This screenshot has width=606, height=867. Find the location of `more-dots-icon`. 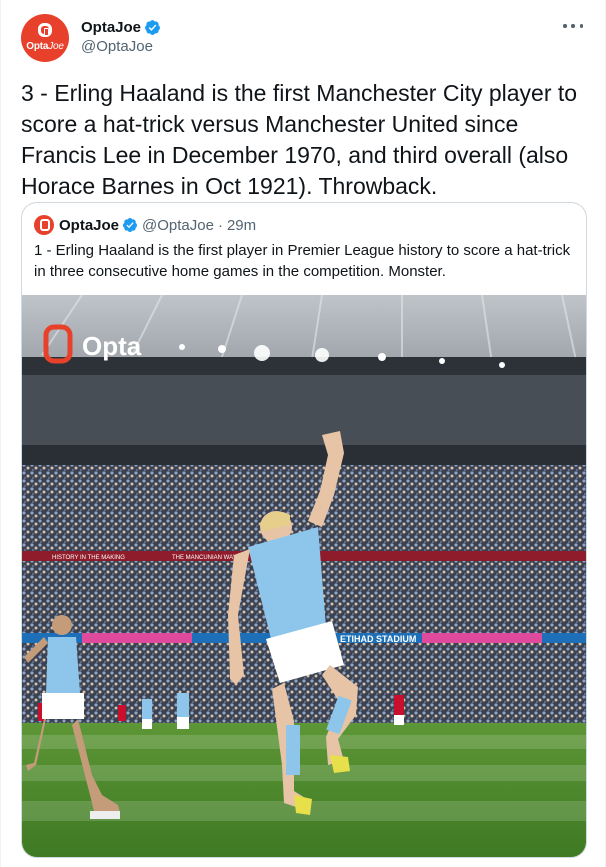

more-dots-icon is located at coordinates (573, 26).